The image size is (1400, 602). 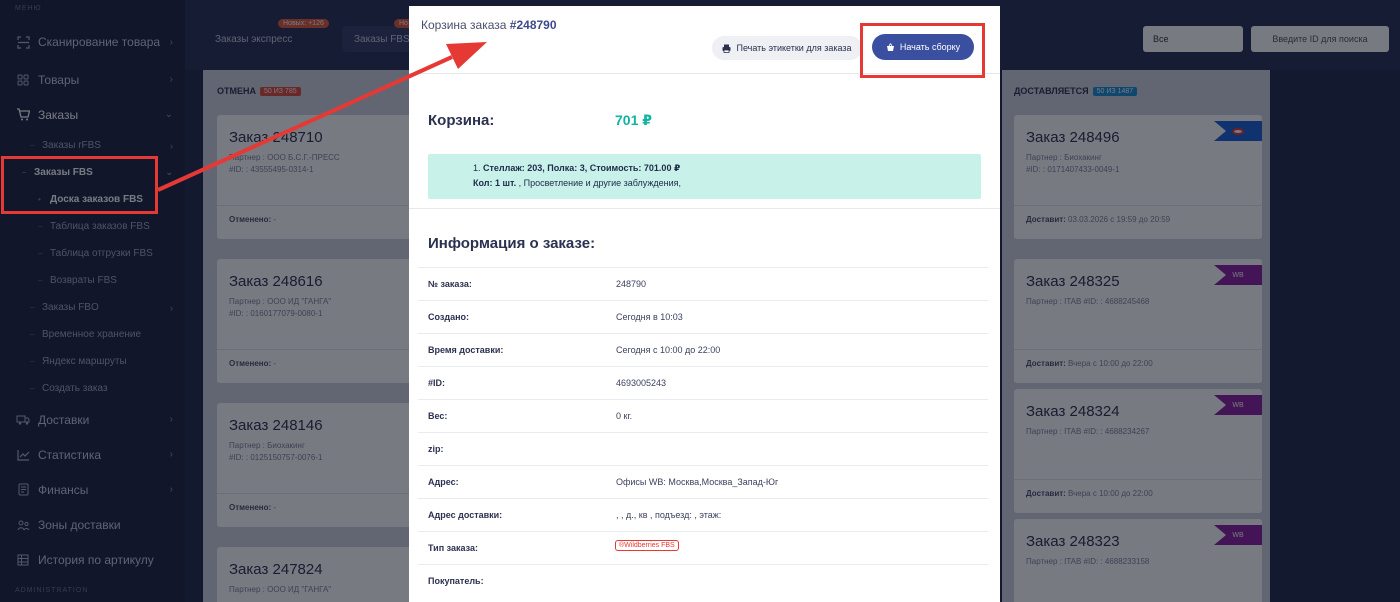 What do you see at coordinates (495, 183) in the screenshot?
I see `cart-item-qty: Кол: 1 шт.` at bounding box center [495, 183].